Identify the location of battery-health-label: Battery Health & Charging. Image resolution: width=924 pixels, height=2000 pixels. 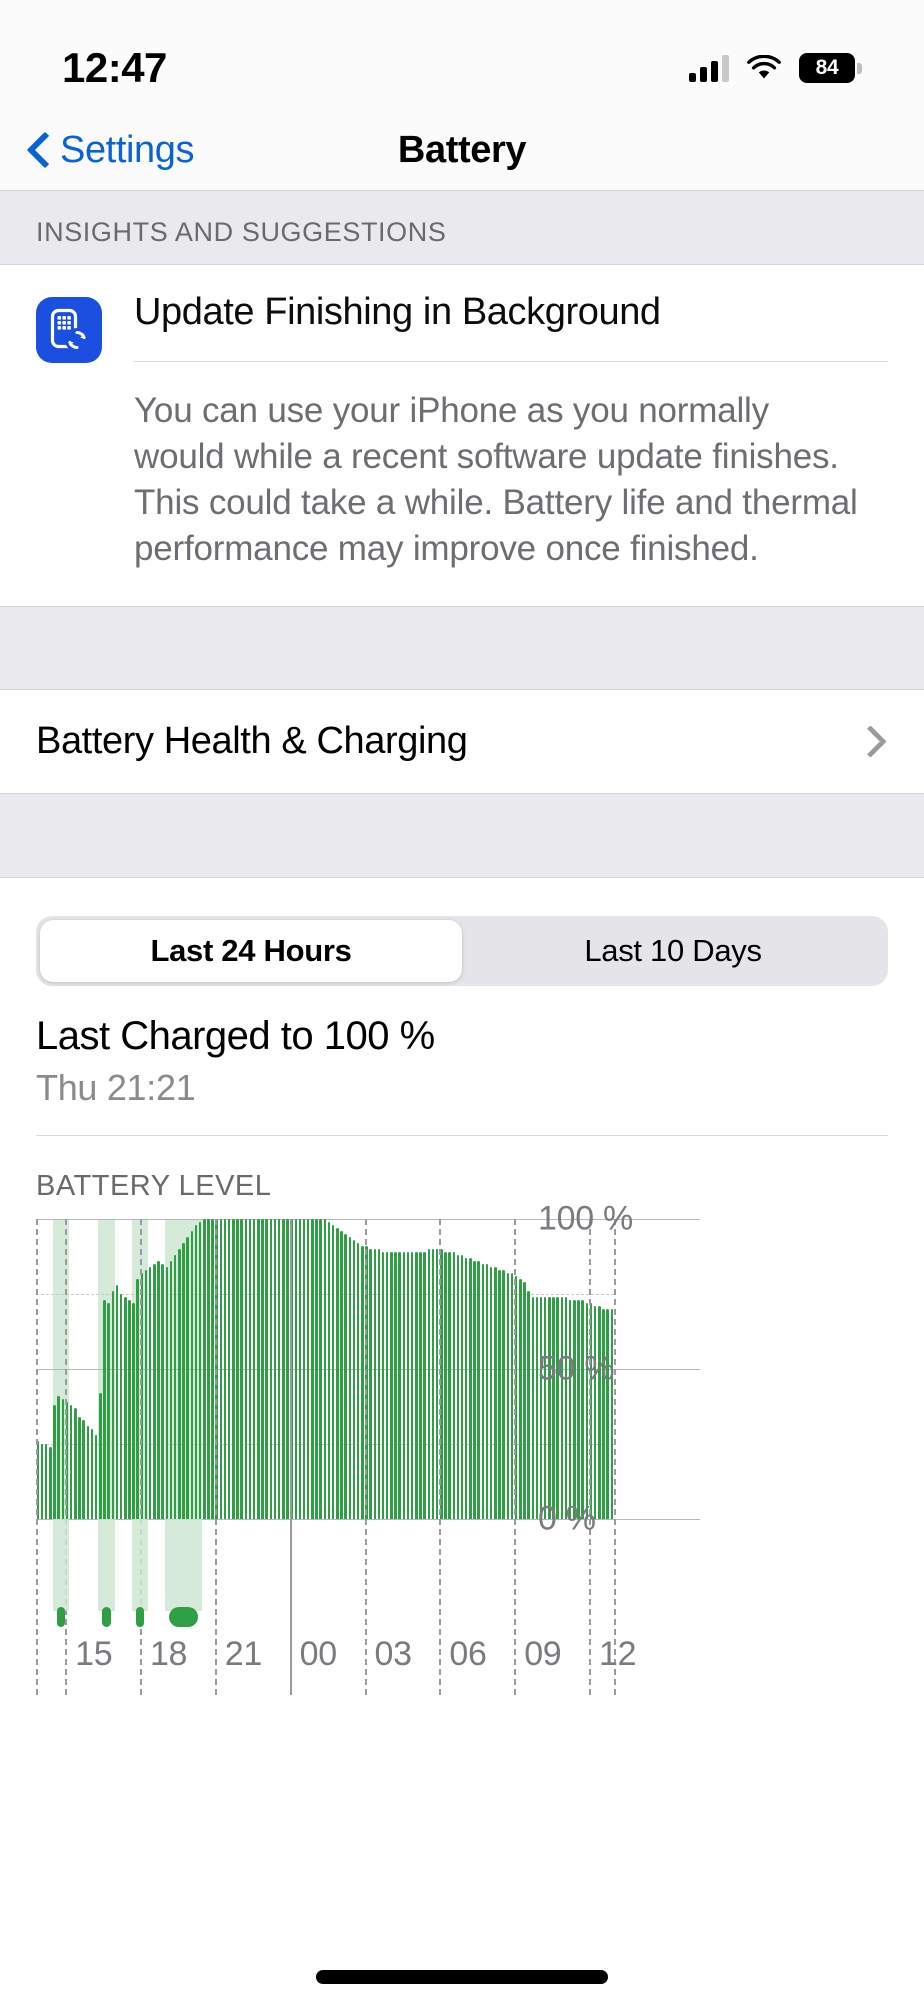
(252, 741).